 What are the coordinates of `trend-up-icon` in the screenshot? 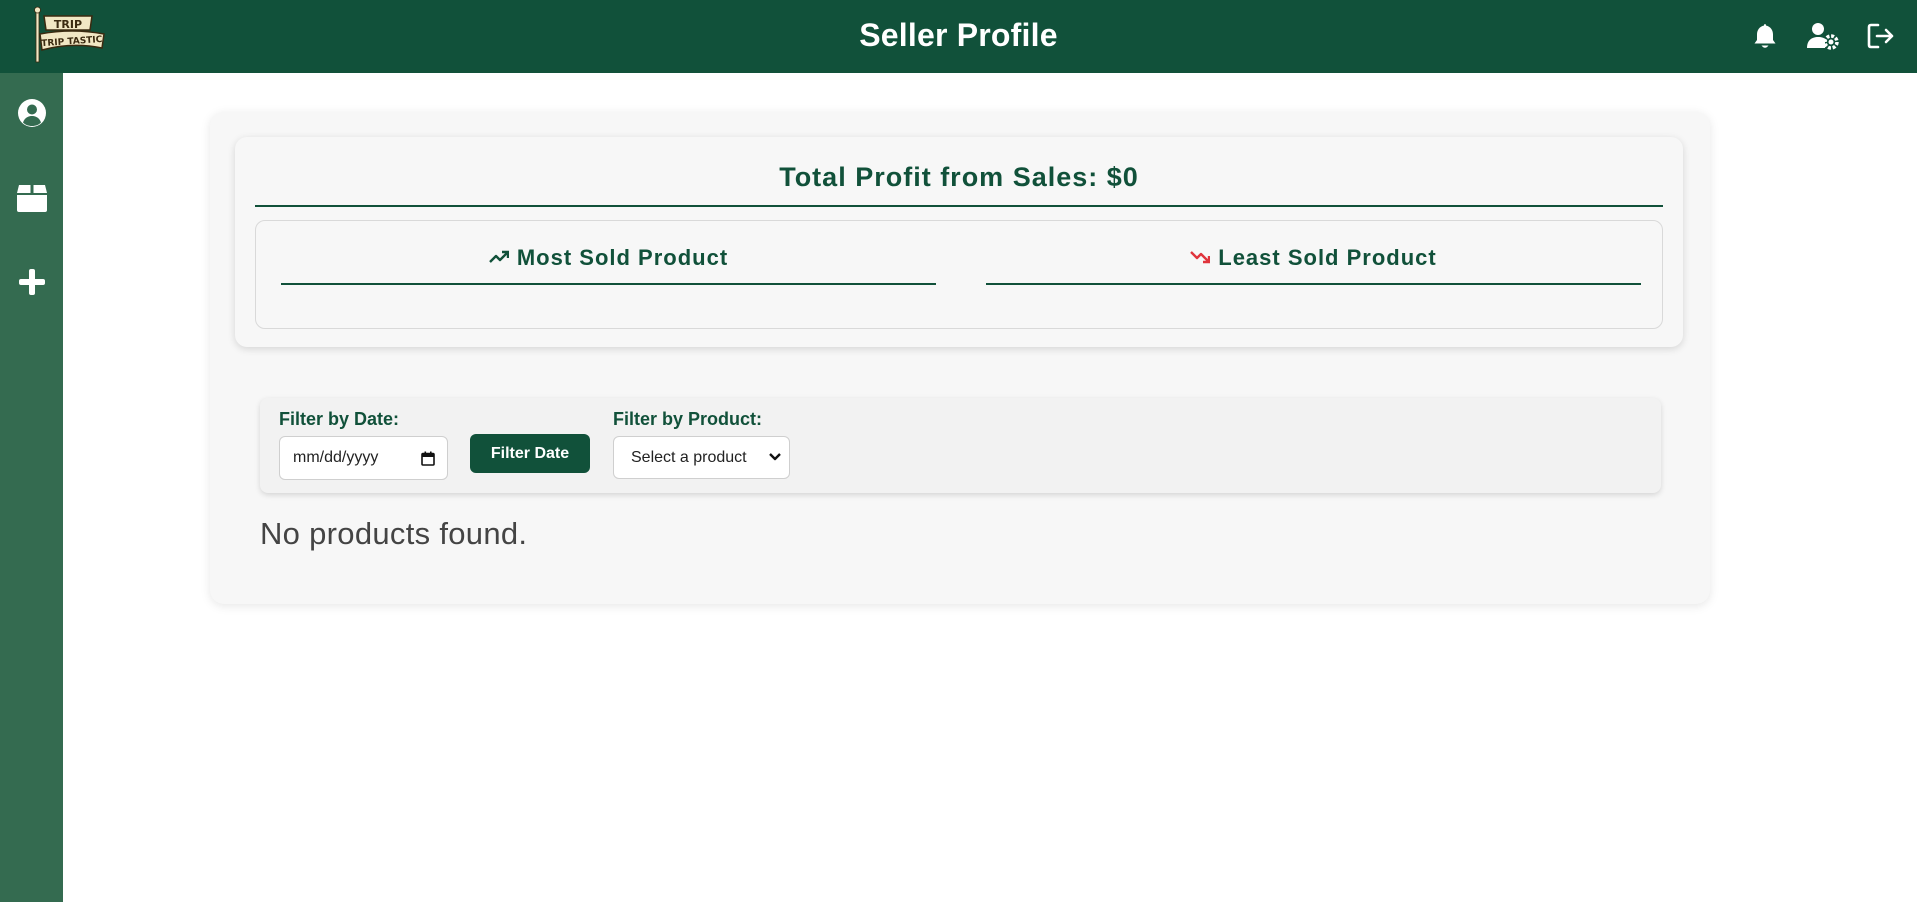 It's located at (498, 257).